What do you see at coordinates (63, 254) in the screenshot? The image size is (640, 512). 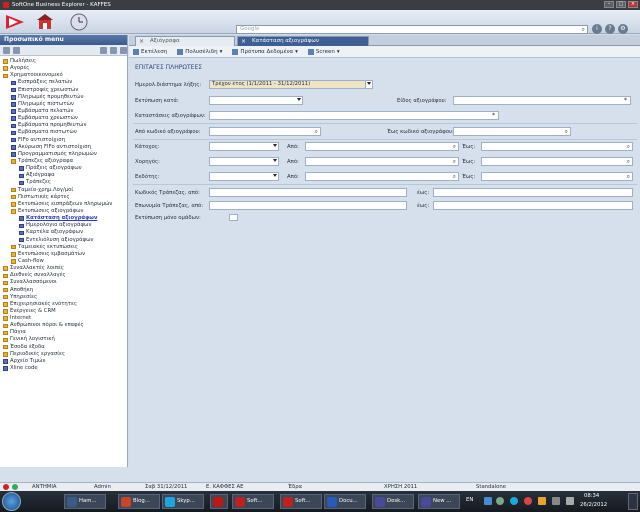 I see `sidebar-item: Εκτυπώσεις εμβασμάτων` at bounding box center [63, 254].